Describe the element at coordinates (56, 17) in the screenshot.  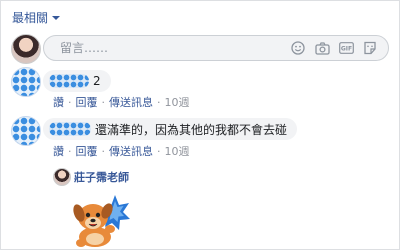
I see `chevron-down-icon` at that location.